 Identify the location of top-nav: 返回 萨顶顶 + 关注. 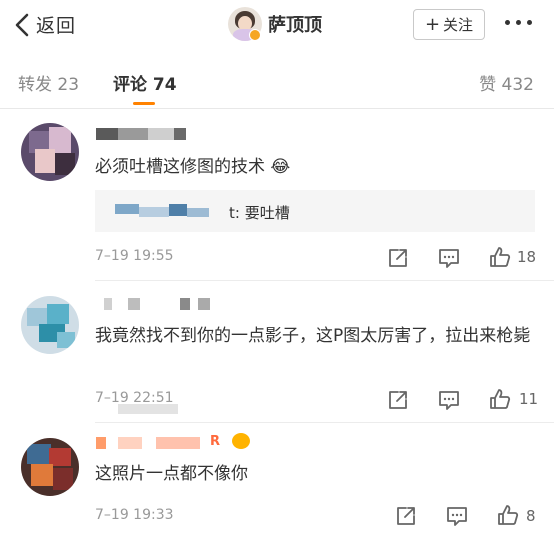
(277, 25).